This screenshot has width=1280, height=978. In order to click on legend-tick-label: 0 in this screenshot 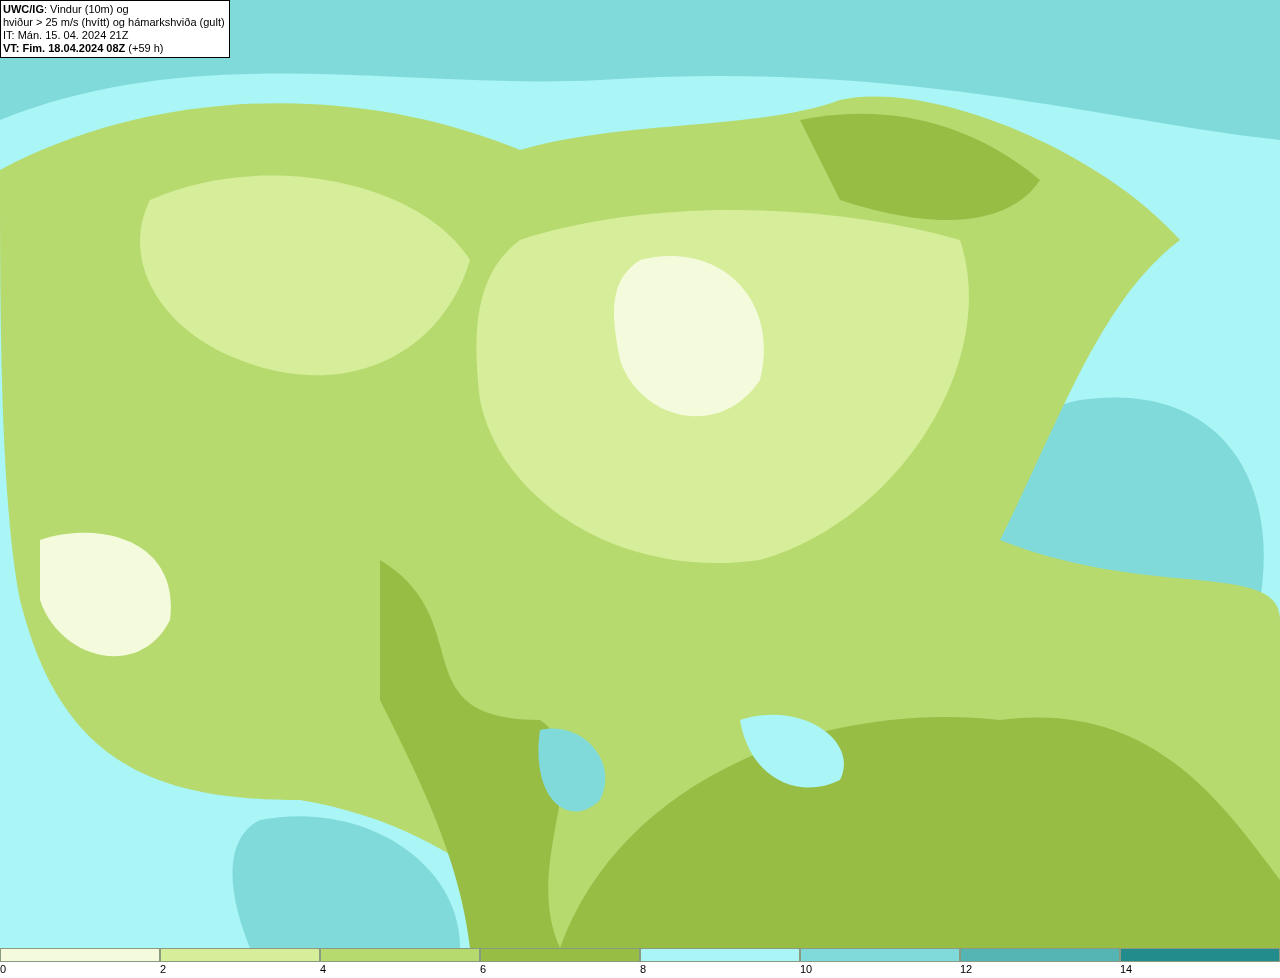, I will do `click(3, 969)`.